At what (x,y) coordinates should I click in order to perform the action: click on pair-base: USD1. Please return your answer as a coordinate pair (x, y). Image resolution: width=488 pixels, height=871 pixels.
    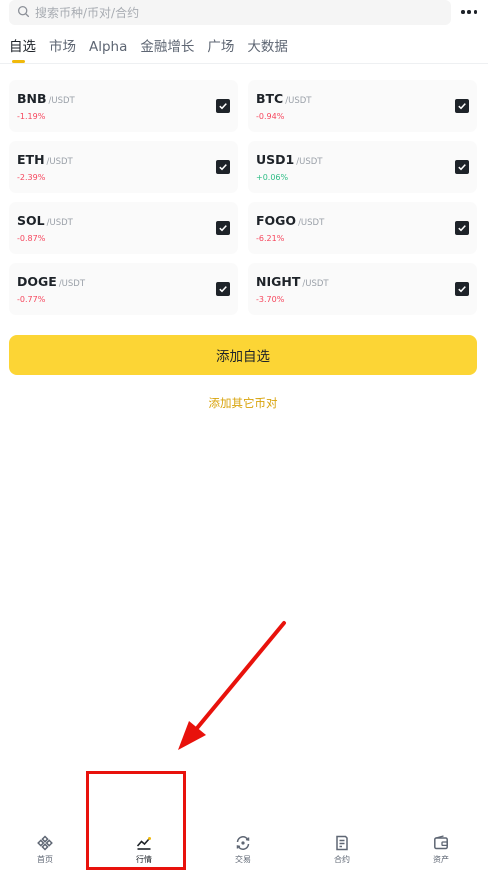
    Looking at the image, I should click on (275, 159).